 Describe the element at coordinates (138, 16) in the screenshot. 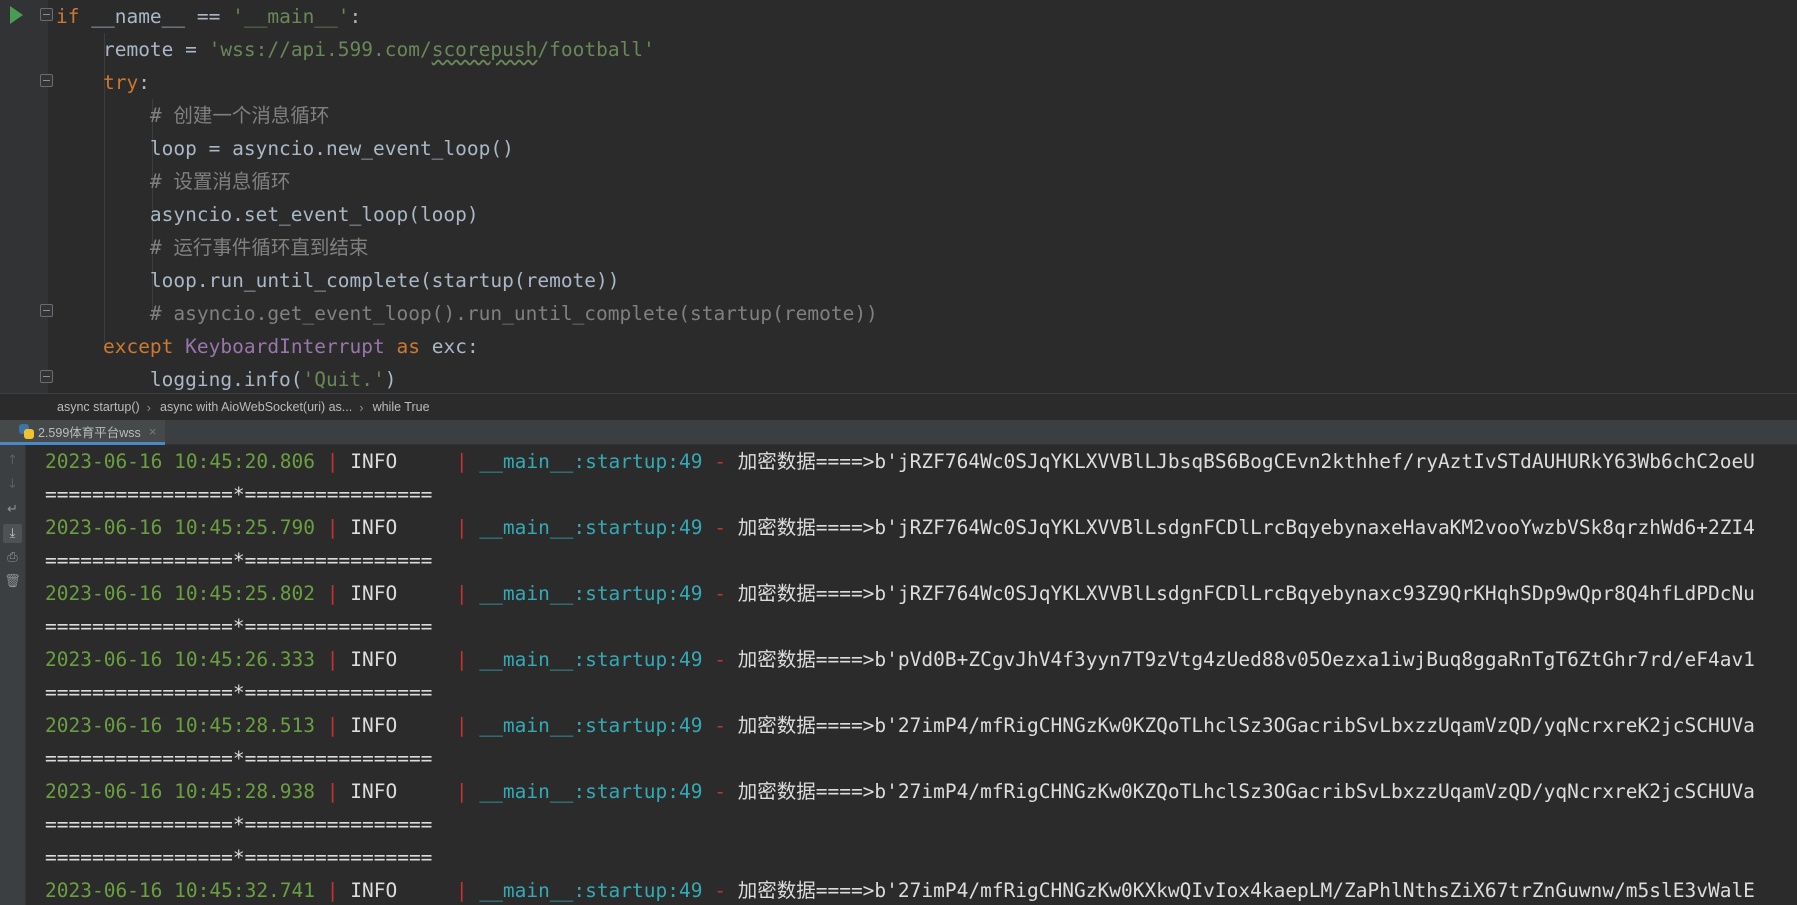

I see `code-token: __name__` at that location.